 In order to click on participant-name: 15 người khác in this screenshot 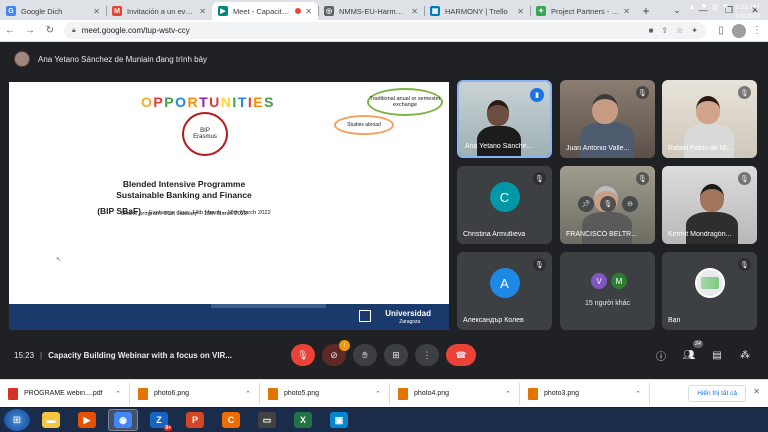, I will do `click(607, 303)`.